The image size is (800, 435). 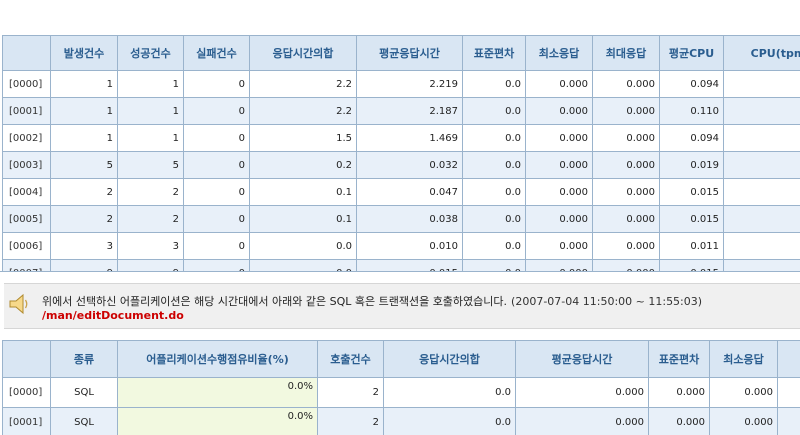 What do you see at coordinates (350, 359) in the screenshot?
I see `header-cell: 호출건수` at bounding box center [350, 359].